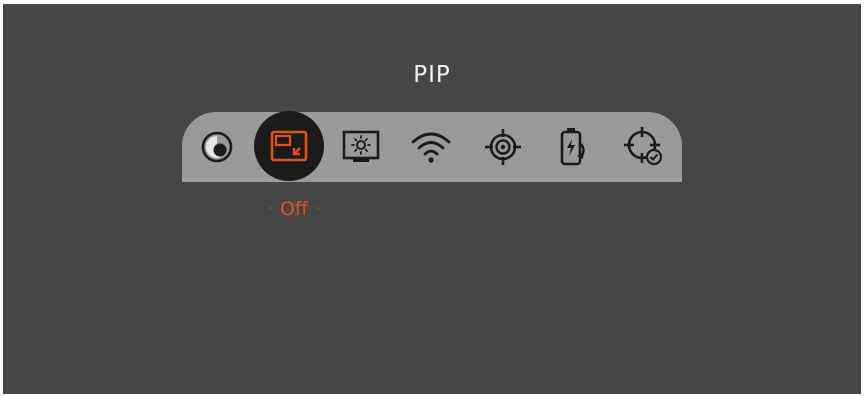  I want to click on selected-value: Off, so click(294, 209).